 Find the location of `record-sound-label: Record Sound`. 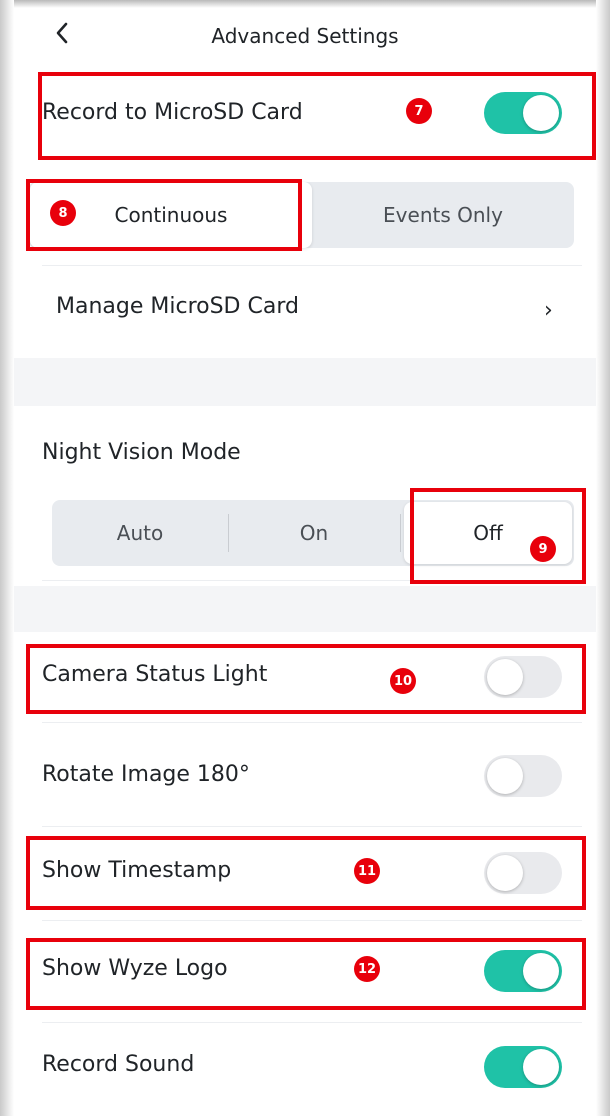

record-sound-label: Record Sound is located at coordinates (118, 1064).